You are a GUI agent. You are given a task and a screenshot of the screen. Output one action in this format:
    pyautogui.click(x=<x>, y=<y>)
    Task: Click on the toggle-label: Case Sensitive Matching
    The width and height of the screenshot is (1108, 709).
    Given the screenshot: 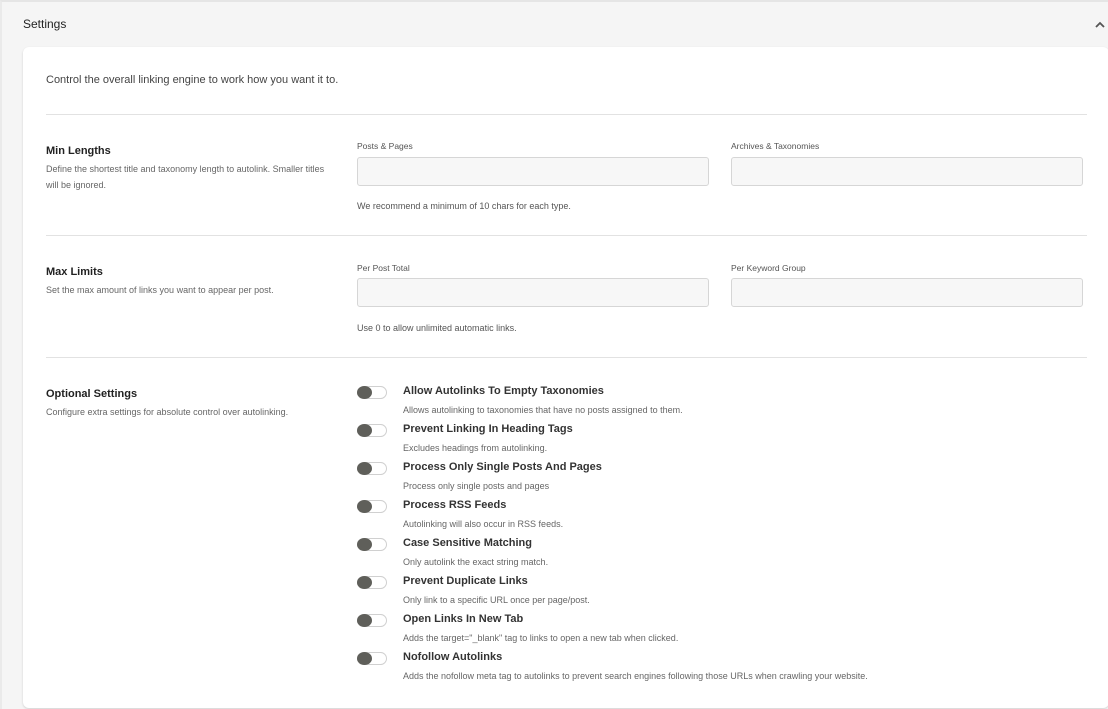 What is the action you would take?
    pyautogui.click(x=467, y=543)
    